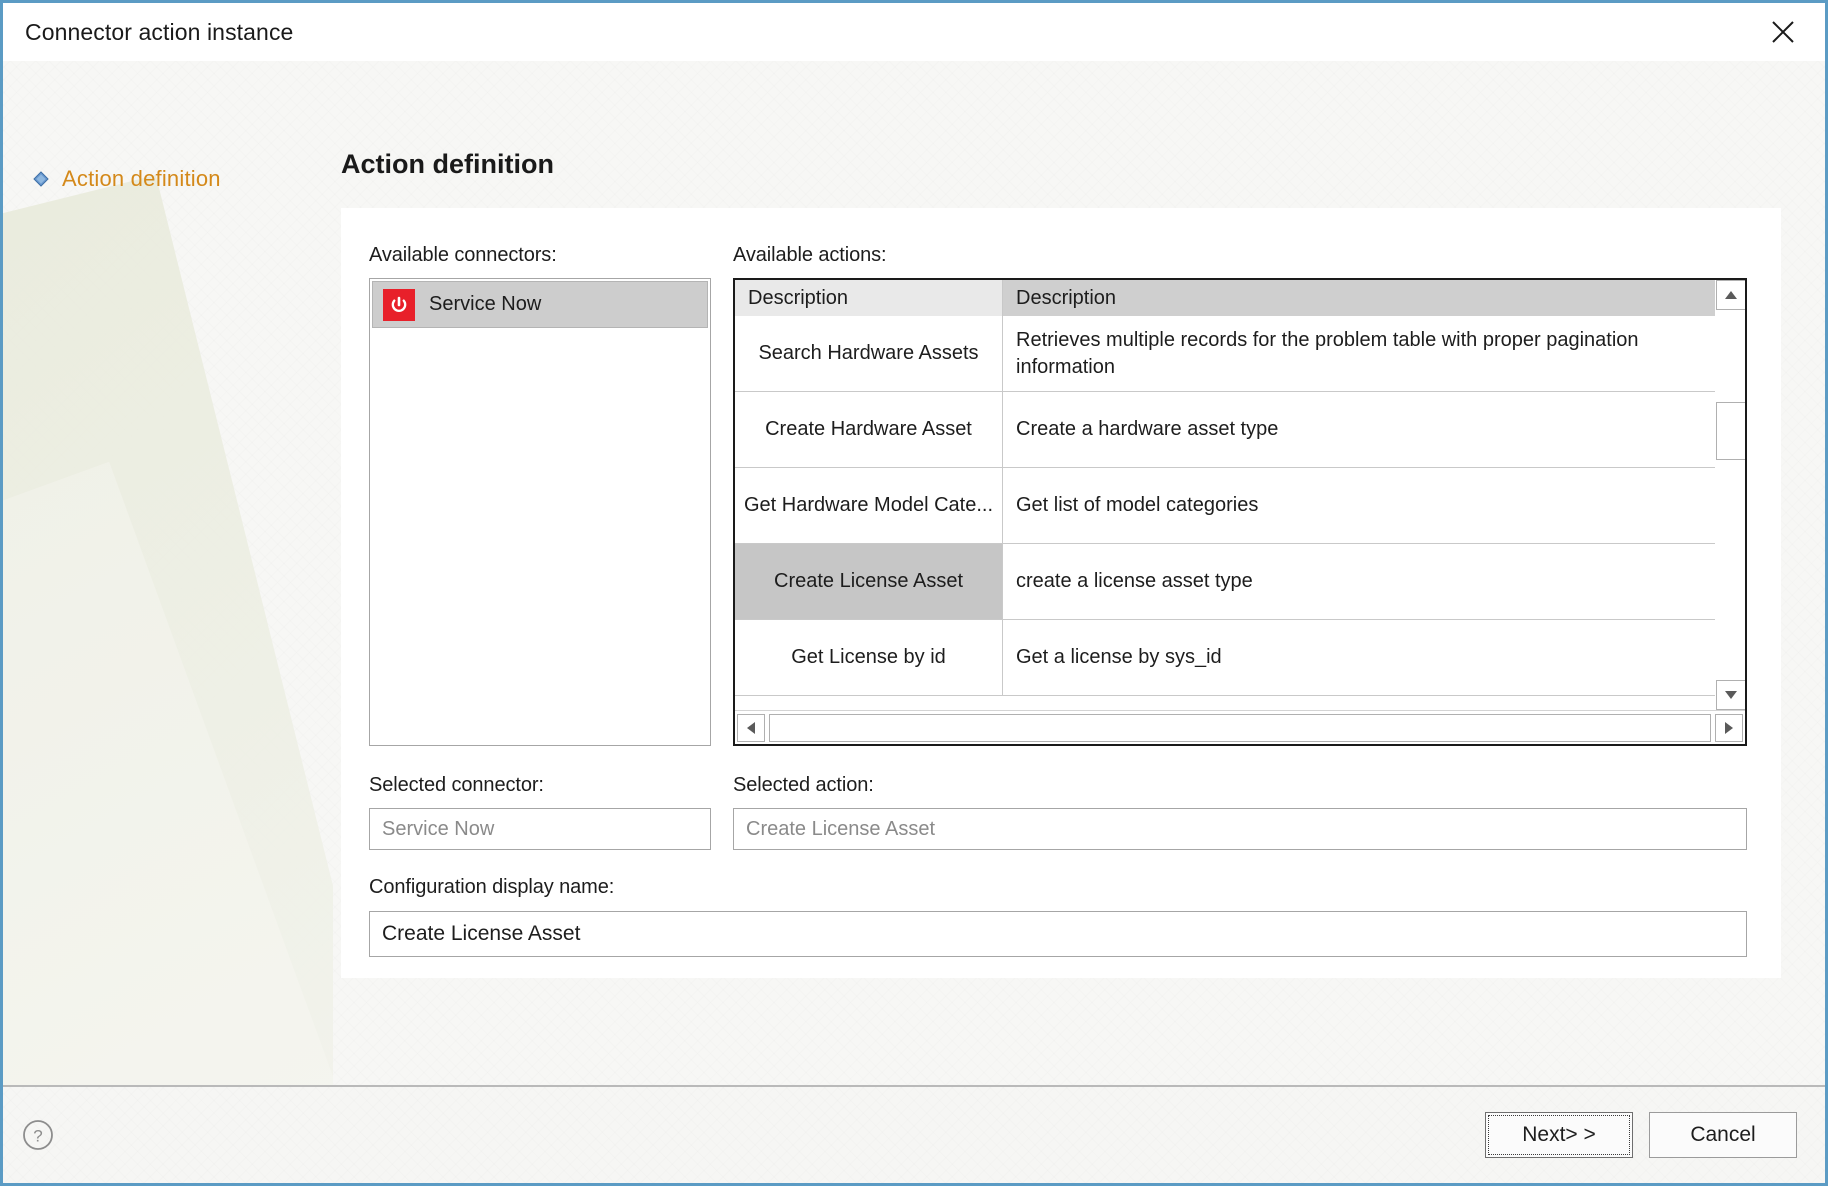 The image size is (1828, 1186). What do you see at coordinates (1559, 1135) in the screenshot?
I see `next-button: Next> >` at bounding box center [1559, 1135].